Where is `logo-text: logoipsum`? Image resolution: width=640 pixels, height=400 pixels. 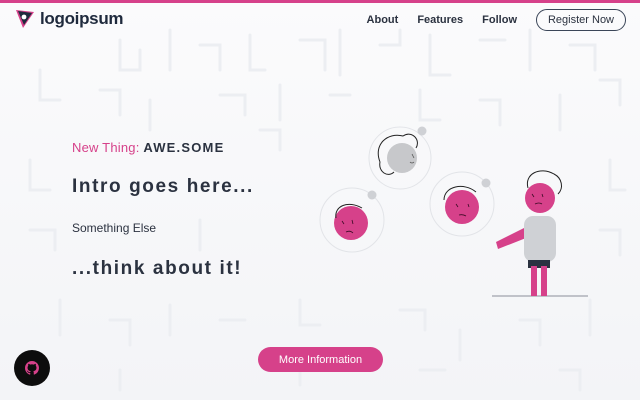 logo-text: logoipsum is located at coordinates (82, 18).